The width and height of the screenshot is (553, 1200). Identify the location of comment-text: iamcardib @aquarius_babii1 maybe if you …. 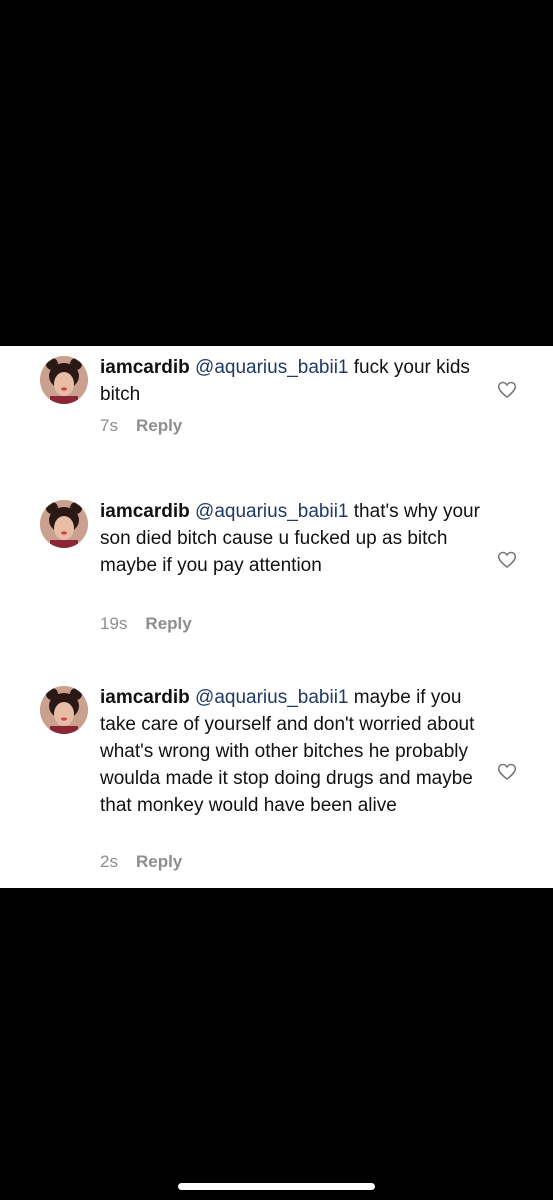
(290, 751).